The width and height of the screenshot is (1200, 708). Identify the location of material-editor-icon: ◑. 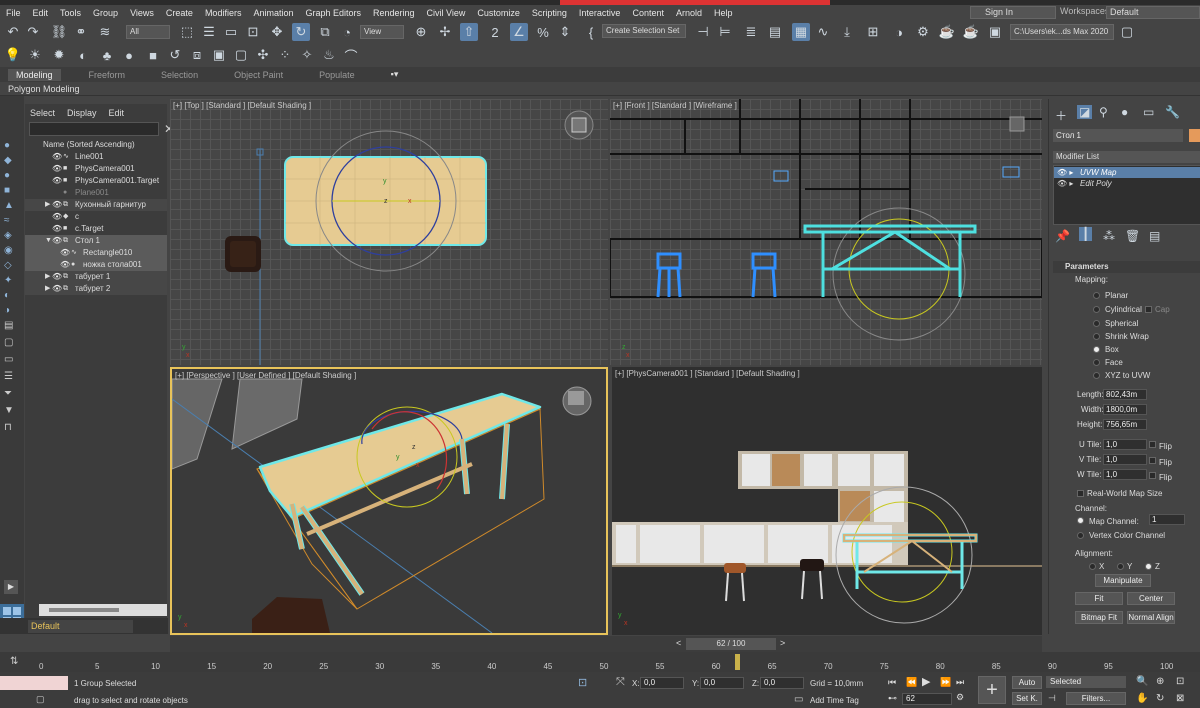
(899, 32).